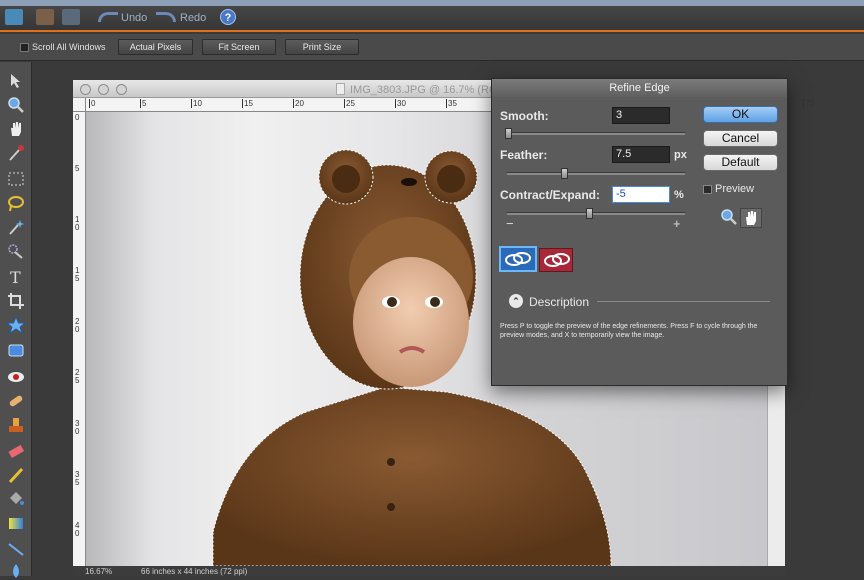 The width and height of the screenshot is (864, 580). Describe the element at coordinates (16, 401) in the screenshot. I see `healing-brush-tool-icon` at that location.